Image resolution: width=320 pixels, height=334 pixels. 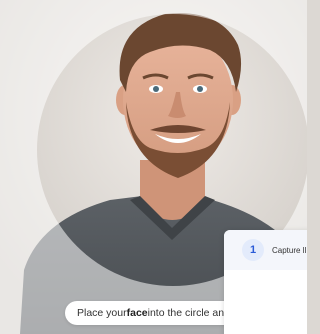 I want to click on hint-prefix: Place your, so click(x=102, y=313).